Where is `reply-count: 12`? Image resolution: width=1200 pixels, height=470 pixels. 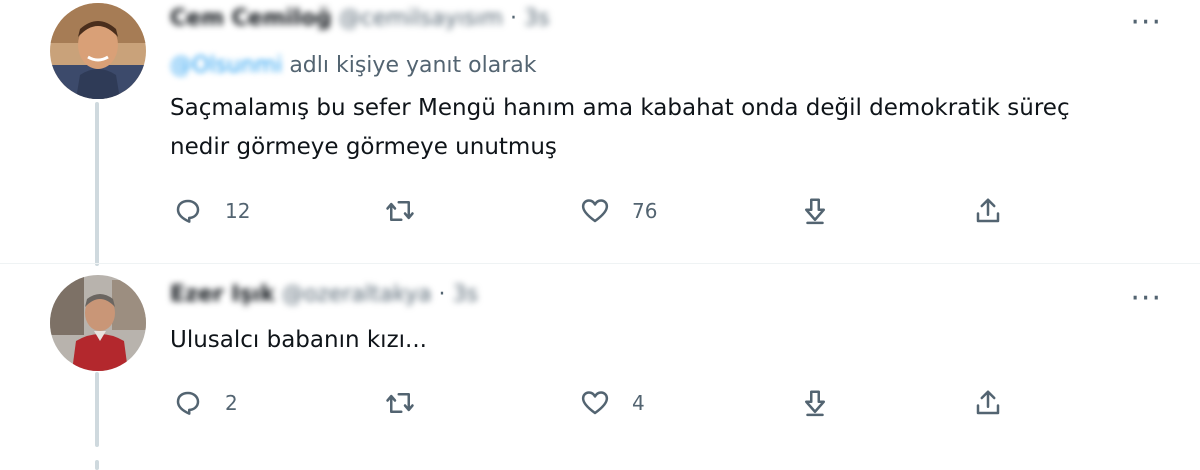
reply-count: 12 is located at coordinates (238, 211).